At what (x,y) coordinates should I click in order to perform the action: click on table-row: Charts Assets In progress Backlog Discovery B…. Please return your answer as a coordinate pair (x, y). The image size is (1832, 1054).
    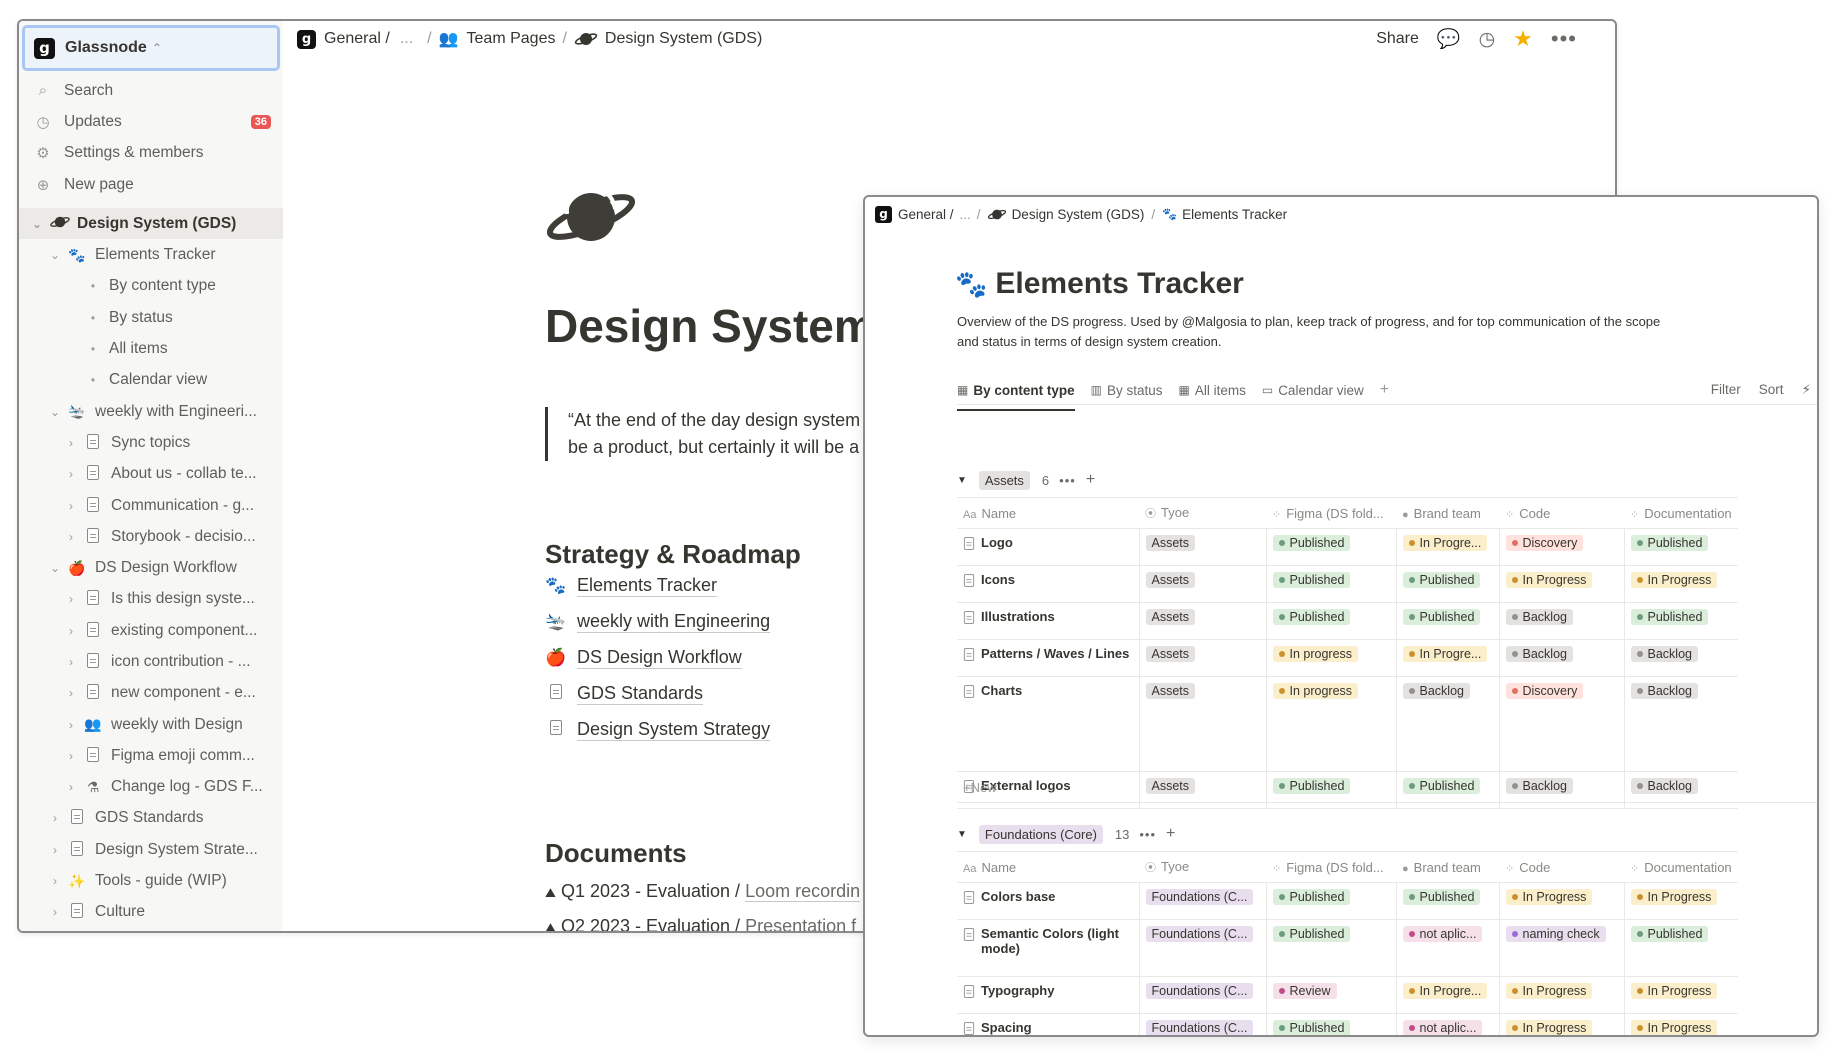
    Looking at the image, I should click on (1347, 724).